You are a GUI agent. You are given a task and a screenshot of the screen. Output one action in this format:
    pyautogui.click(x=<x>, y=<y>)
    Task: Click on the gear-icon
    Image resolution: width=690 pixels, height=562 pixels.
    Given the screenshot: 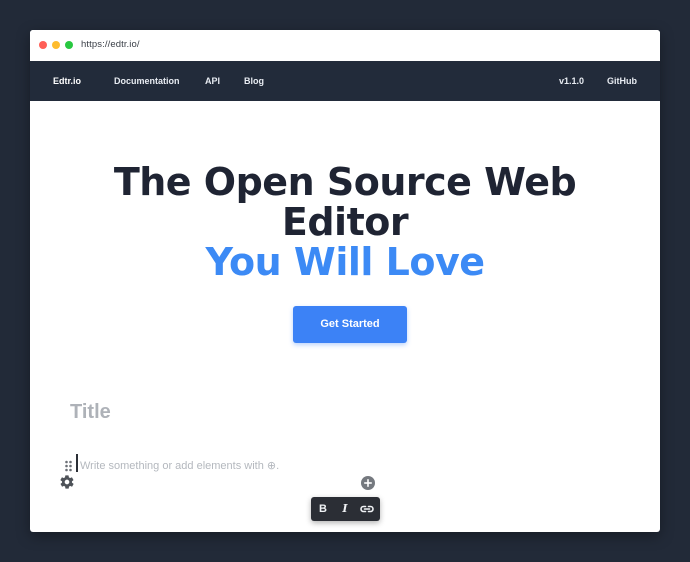 What is the action you would take?
    pyautogui.click(x=67, y=482)
    